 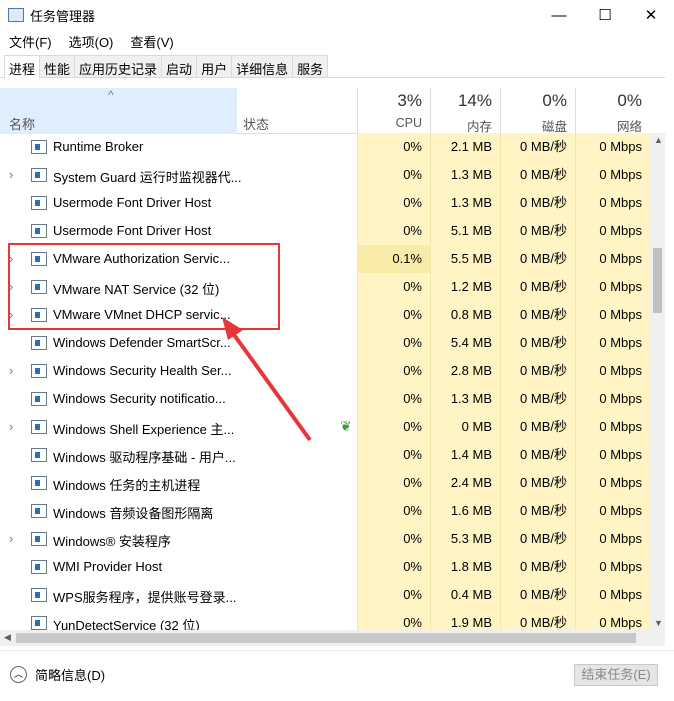 I want to click on status-column-header: 状态, so click(x=256, y=123).